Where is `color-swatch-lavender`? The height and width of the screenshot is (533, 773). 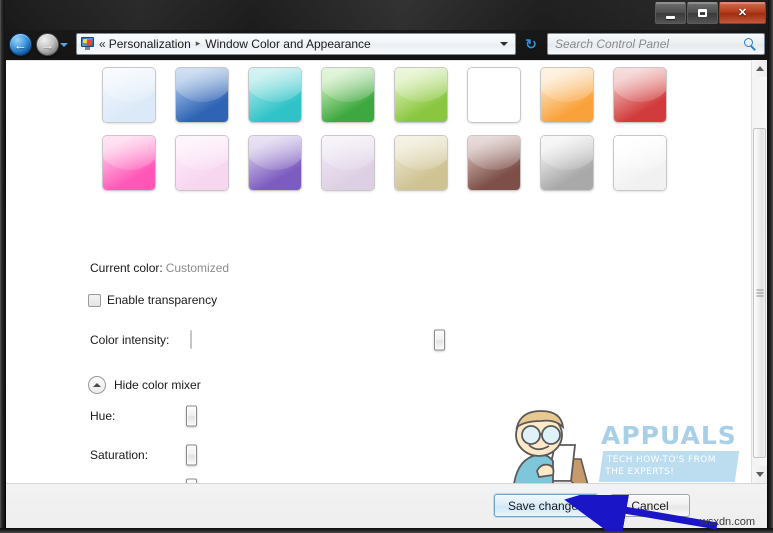
color-swatch-lavender is located at coordinates (348, 163).